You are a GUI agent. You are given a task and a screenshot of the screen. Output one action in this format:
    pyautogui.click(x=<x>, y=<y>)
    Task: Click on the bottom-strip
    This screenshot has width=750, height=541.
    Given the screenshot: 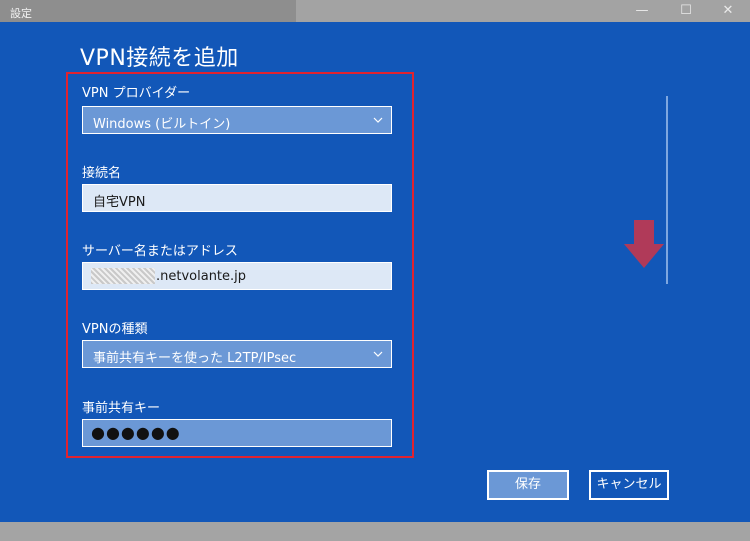 What is the action you would take?
    pyautogui.click(x=375, y=531)
    